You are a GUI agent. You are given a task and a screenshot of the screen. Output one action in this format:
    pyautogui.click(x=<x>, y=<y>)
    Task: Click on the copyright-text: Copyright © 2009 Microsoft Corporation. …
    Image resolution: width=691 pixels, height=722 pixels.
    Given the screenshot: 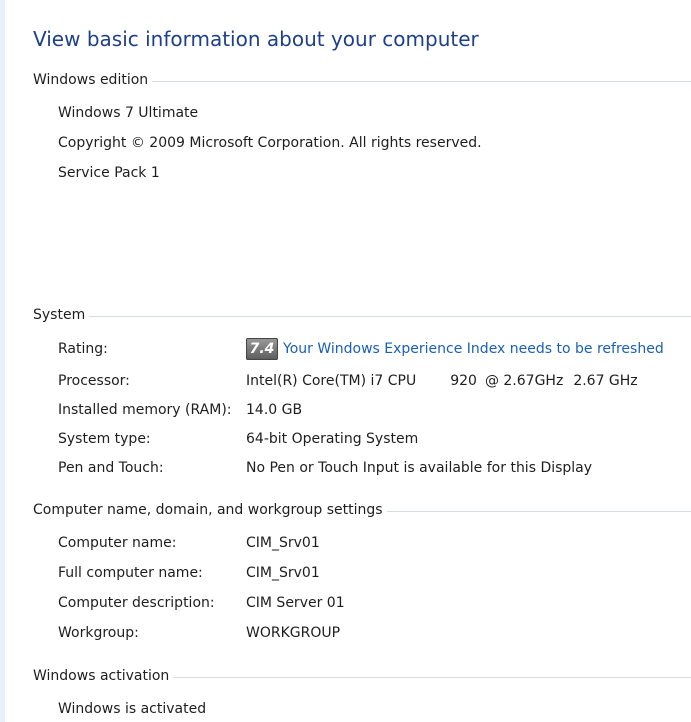 What is the action you would take?
    pyautogui.click(x=270, y=143)
    